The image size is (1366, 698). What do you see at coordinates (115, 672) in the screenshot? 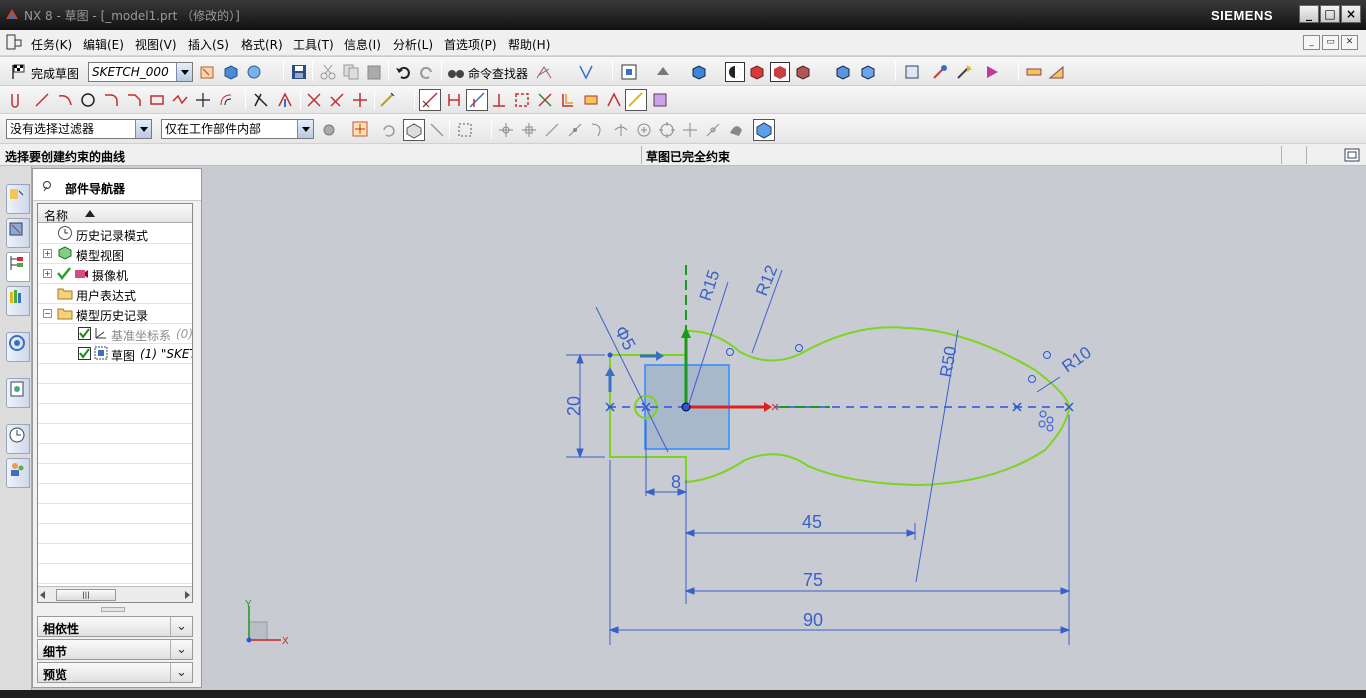
I see `preview-panel: 预览 ⌄` at bounding box center [115, 672].